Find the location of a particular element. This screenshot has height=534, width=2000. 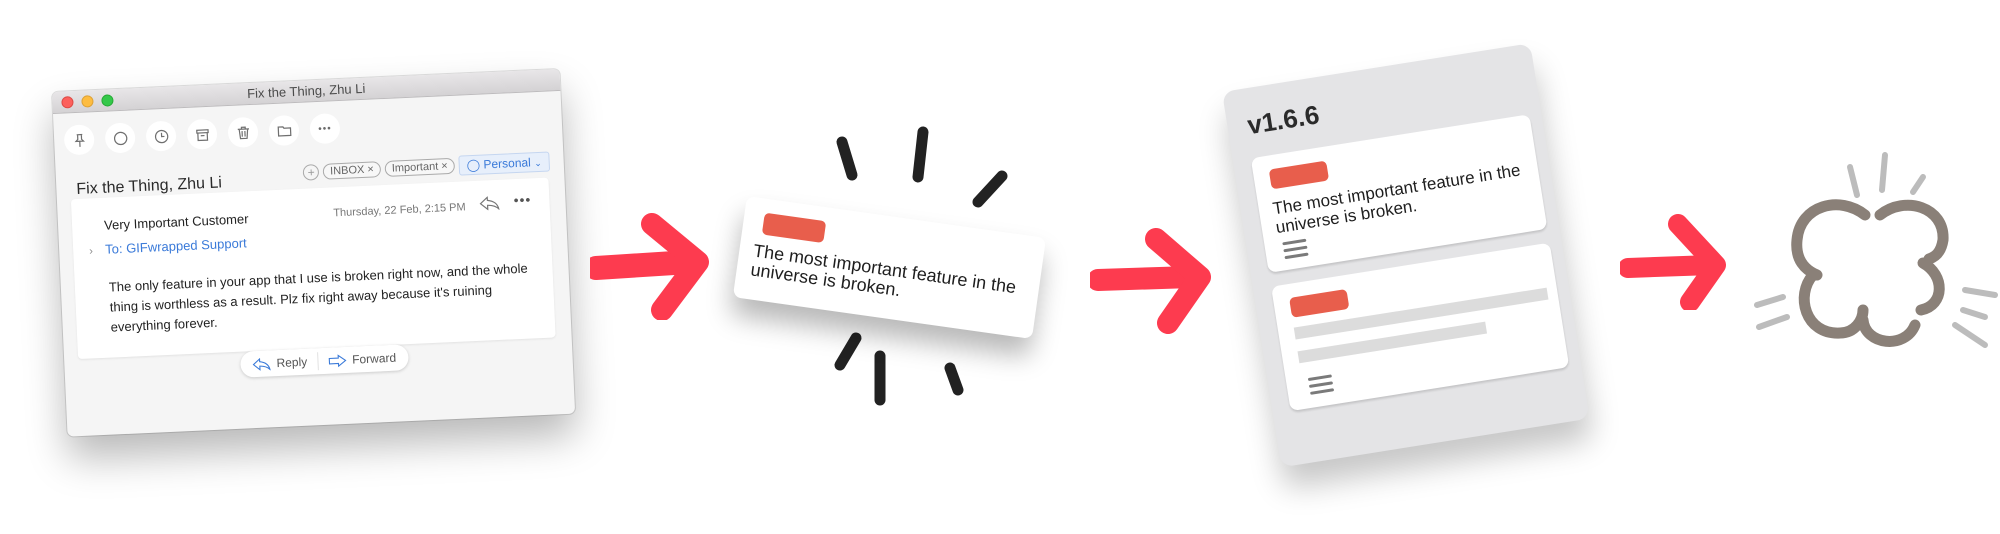

expand-recipients-icon: › is located at coordinates (91, 251).